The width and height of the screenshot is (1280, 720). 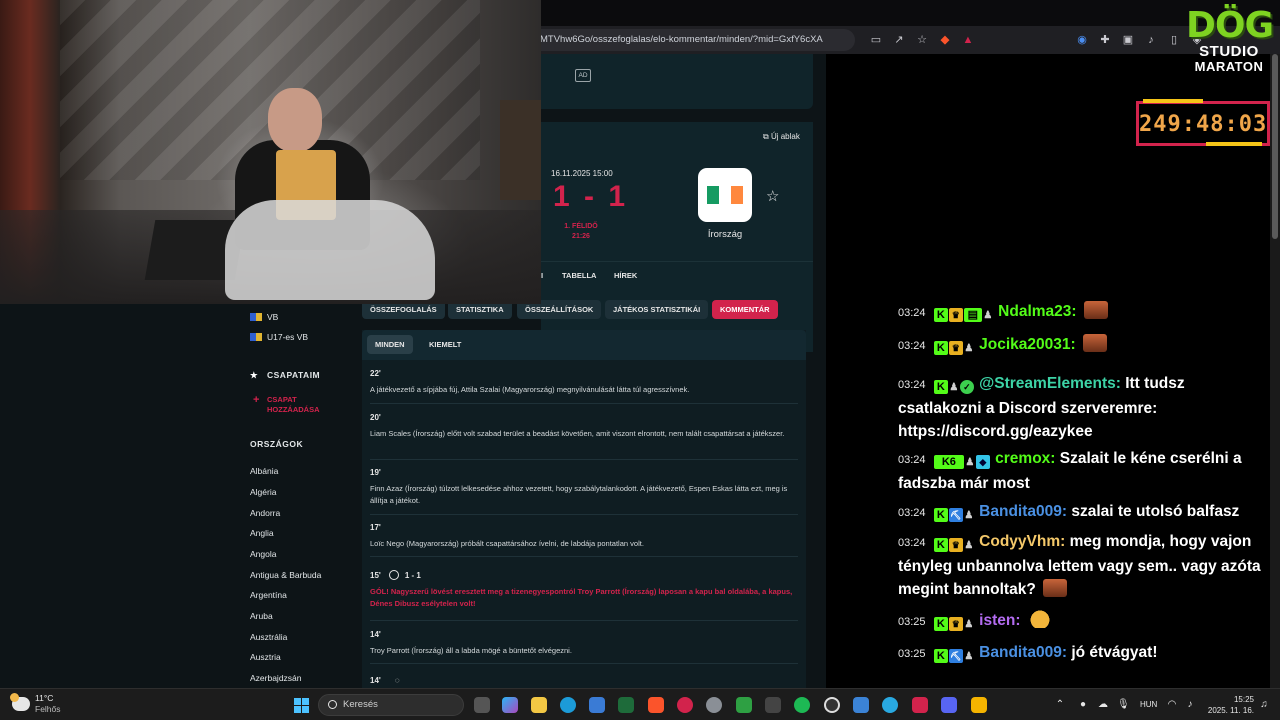 What do you see at coordinates (1227, 705) in the screenshot?
I see `taskbar-clock: 15:25 2025. 11. 16.` at bounding box center [1227, 705].